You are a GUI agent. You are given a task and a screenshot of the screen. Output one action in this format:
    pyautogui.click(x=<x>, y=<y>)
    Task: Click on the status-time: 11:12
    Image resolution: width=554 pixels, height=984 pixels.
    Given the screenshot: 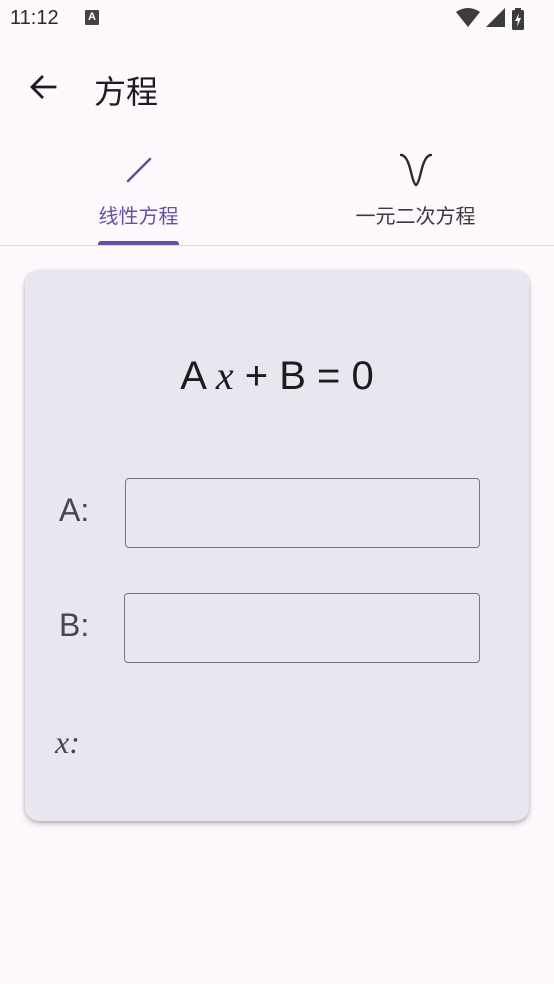 What is the action you would take?
    pyautogui.click(x=34, y=18)
    